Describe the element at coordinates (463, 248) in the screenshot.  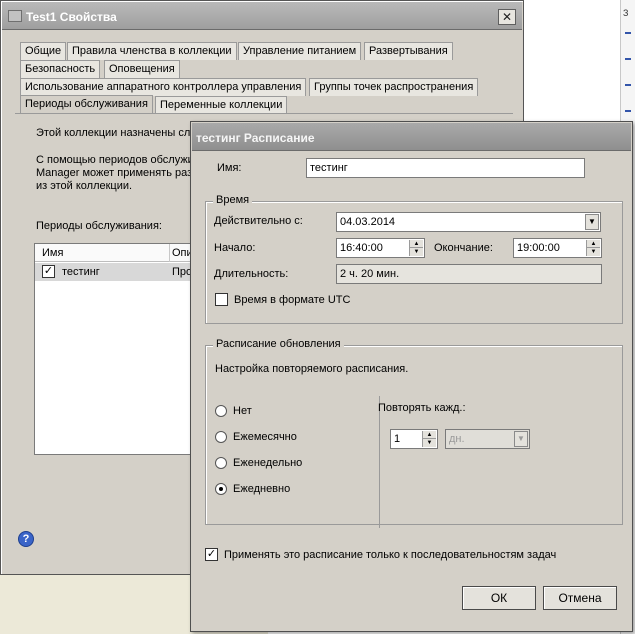
I see `end-label: Окончание:` at that location.